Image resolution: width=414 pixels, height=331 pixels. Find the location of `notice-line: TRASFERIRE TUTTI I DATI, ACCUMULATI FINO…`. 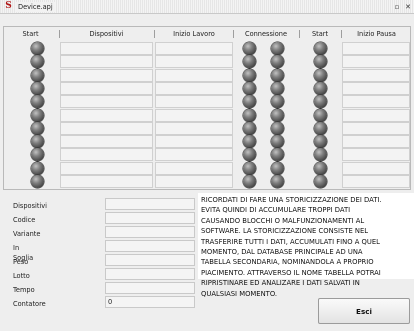

notice-line: TRASFERIRE TUTTI I DATI, ACCUMULATI FINO… is located at coordinates (290, 241).